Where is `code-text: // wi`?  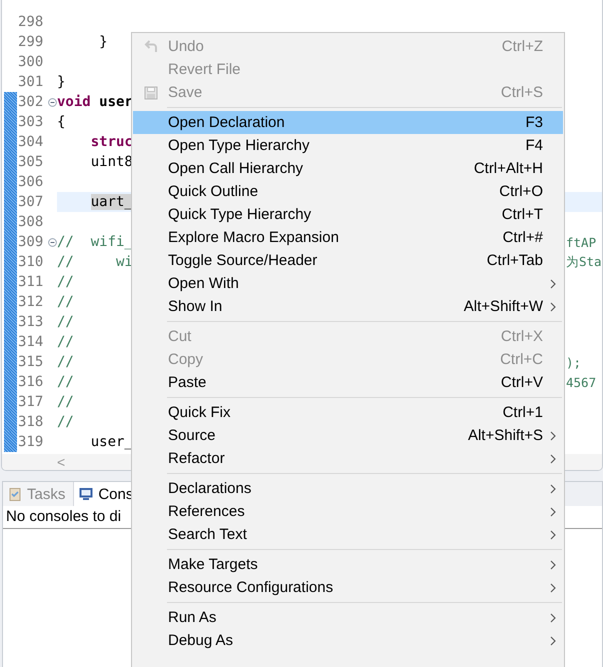 code-text: // wi is located at coordinates (95, 262).